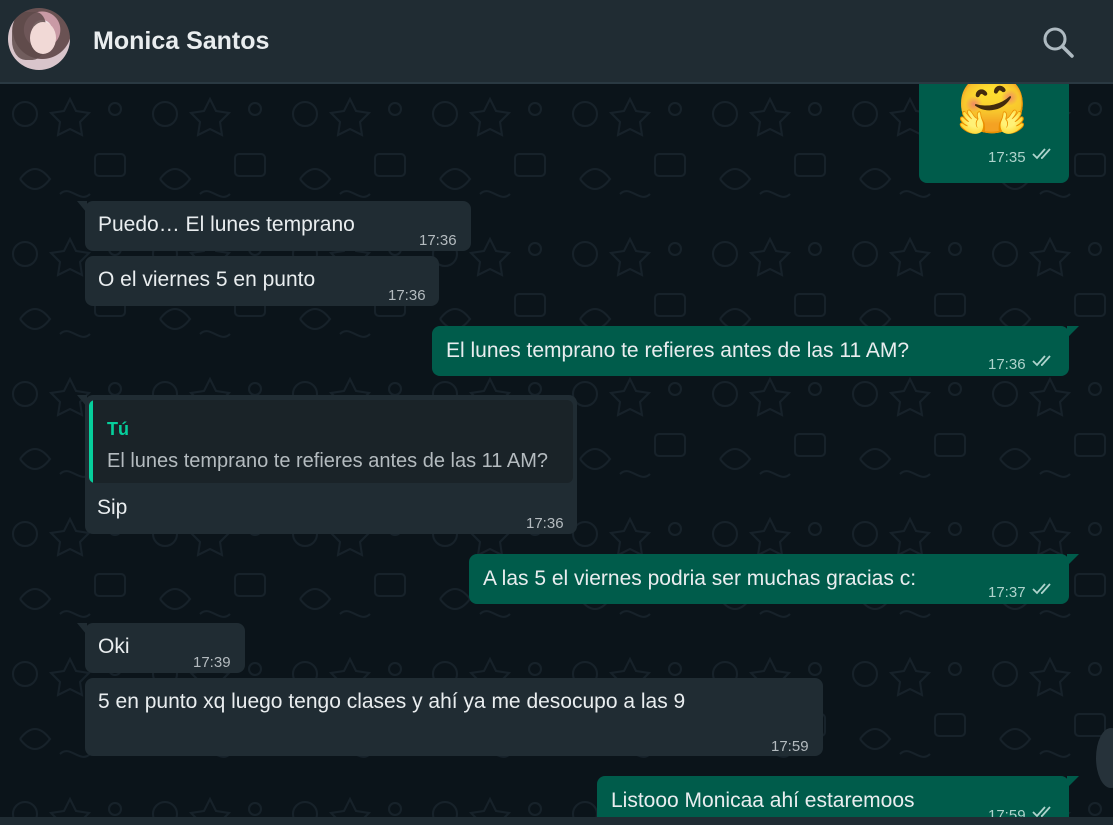  I want to click on message-time: 17:35, so click(1007, 157).